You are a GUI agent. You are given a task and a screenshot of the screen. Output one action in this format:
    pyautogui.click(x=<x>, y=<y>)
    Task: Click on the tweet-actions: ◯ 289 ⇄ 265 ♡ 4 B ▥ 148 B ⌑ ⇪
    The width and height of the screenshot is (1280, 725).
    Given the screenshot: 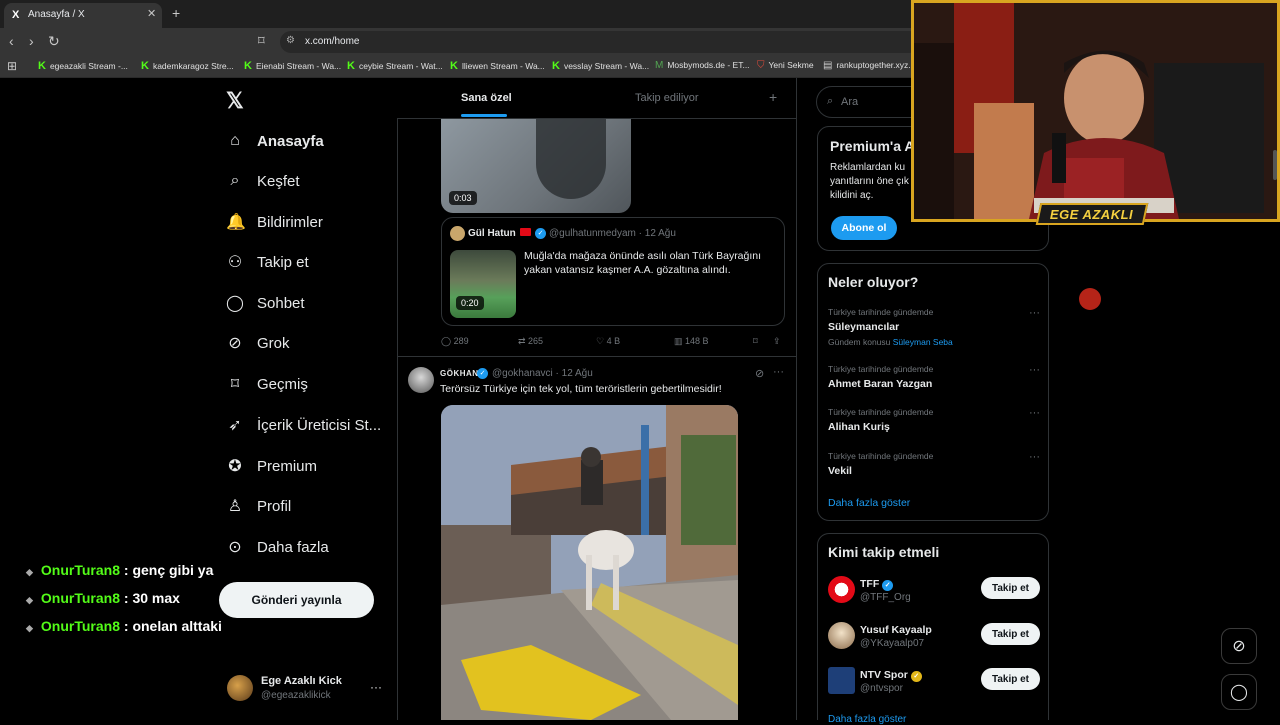 What is the action you would take?
    pyautogui.click(x=613, y=343)
    